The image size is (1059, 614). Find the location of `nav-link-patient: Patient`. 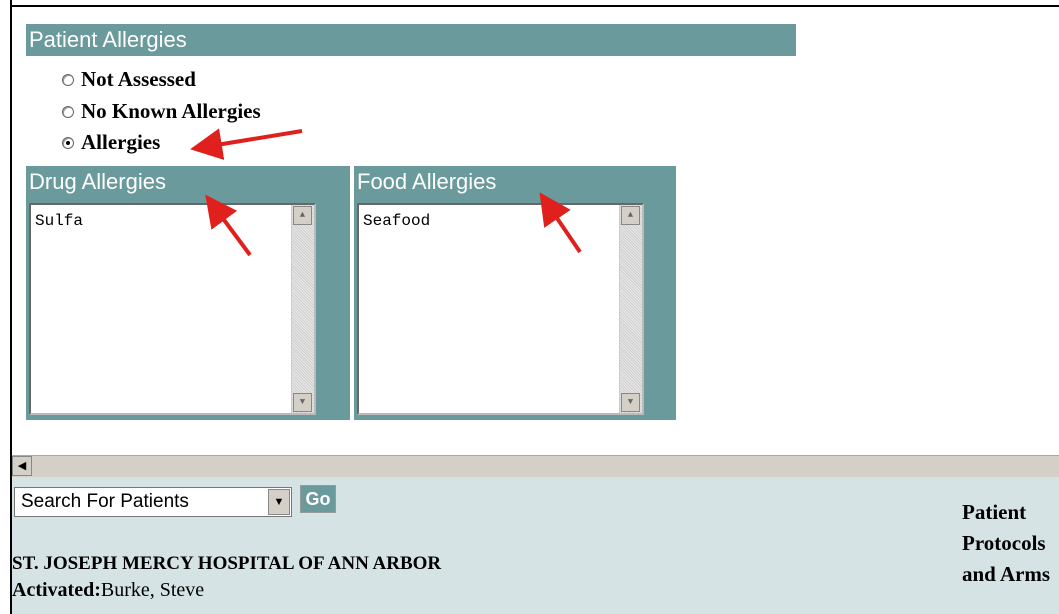

nav-link-patient: Patient is located at coordinates (1006, 512).